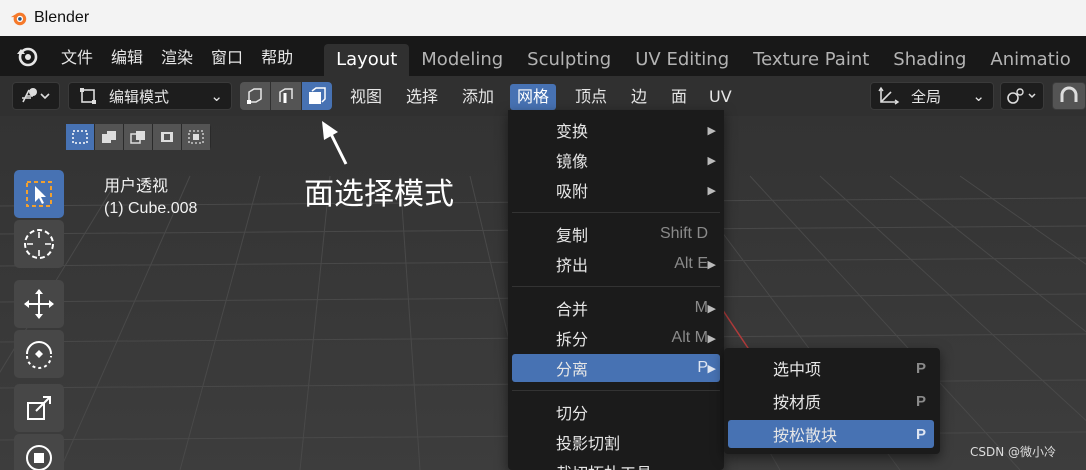 The image size is (1086, 470). What do you see at coordinates (127, 56) in the screenshot?
I see `menu-edit: 编辑` at bounding box center [127, 56].